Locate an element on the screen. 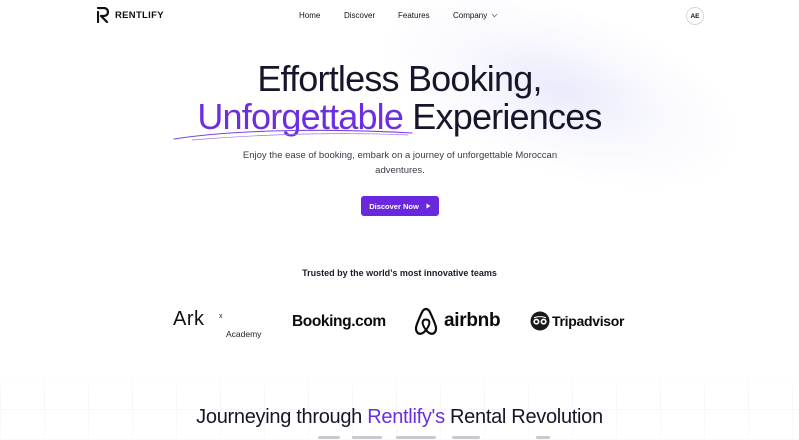 Image resolution: width=799 pixels, height=440 pixels. tripadvisor-logo: Tripadvisor is located at coordinates (577, 321).